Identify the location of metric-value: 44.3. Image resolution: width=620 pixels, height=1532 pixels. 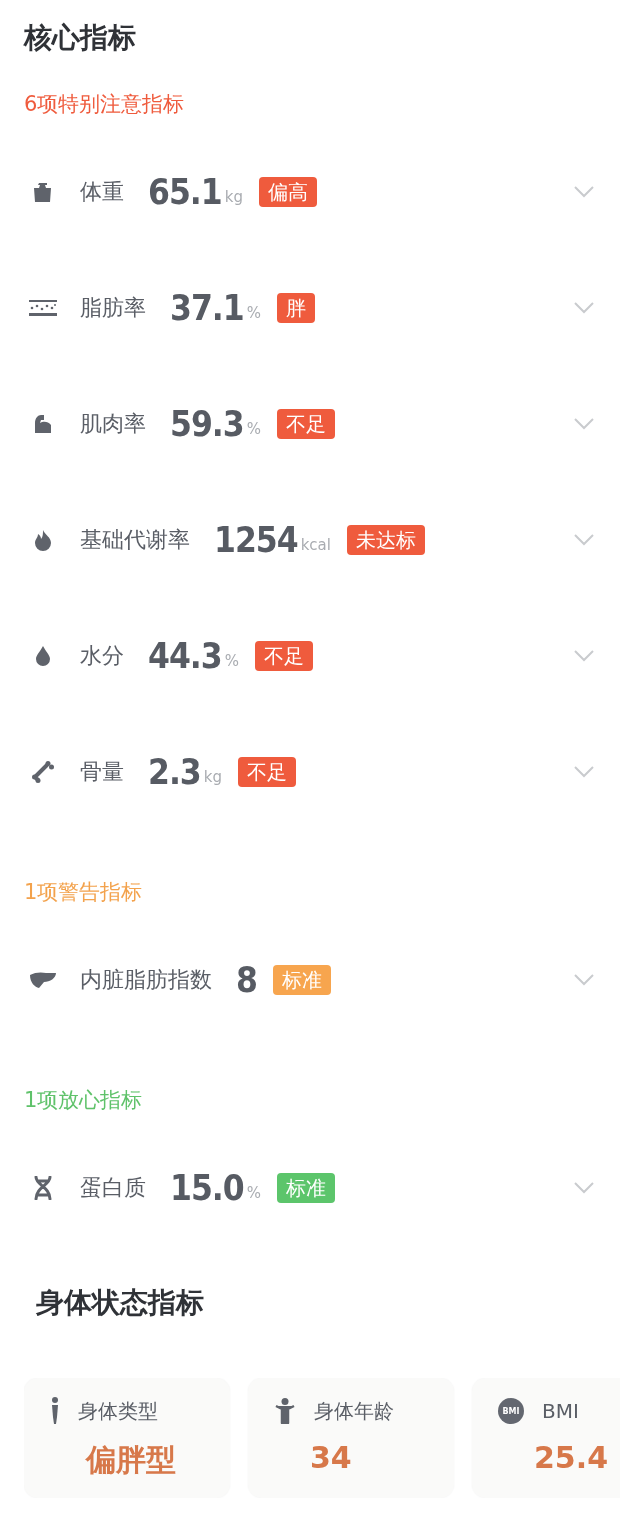
(185, 656).